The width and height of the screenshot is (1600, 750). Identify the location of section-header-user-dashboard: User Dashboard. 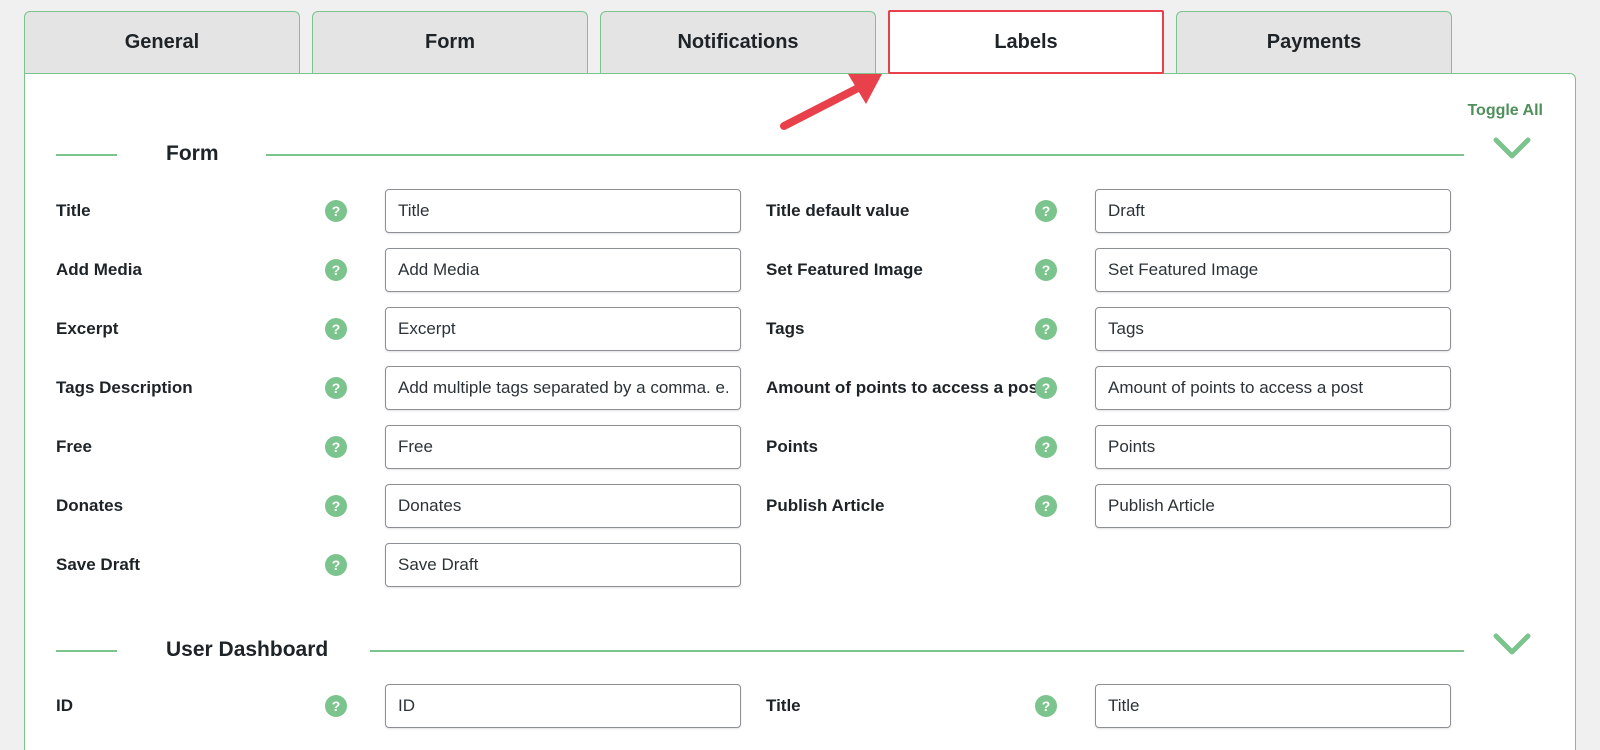
(793, 649).